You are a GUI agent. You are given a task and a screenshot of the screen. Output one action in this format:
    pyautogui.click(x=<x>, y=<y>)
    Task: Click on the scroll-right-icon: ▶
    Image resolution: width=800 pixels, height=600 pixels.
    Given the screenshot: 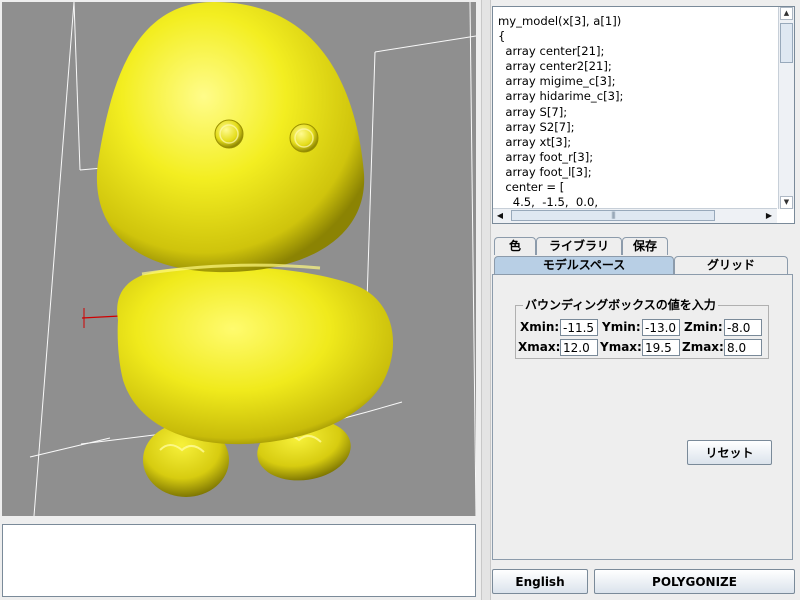 What is the action you would take?
    pyautogui.click(x=769, y=215)
    